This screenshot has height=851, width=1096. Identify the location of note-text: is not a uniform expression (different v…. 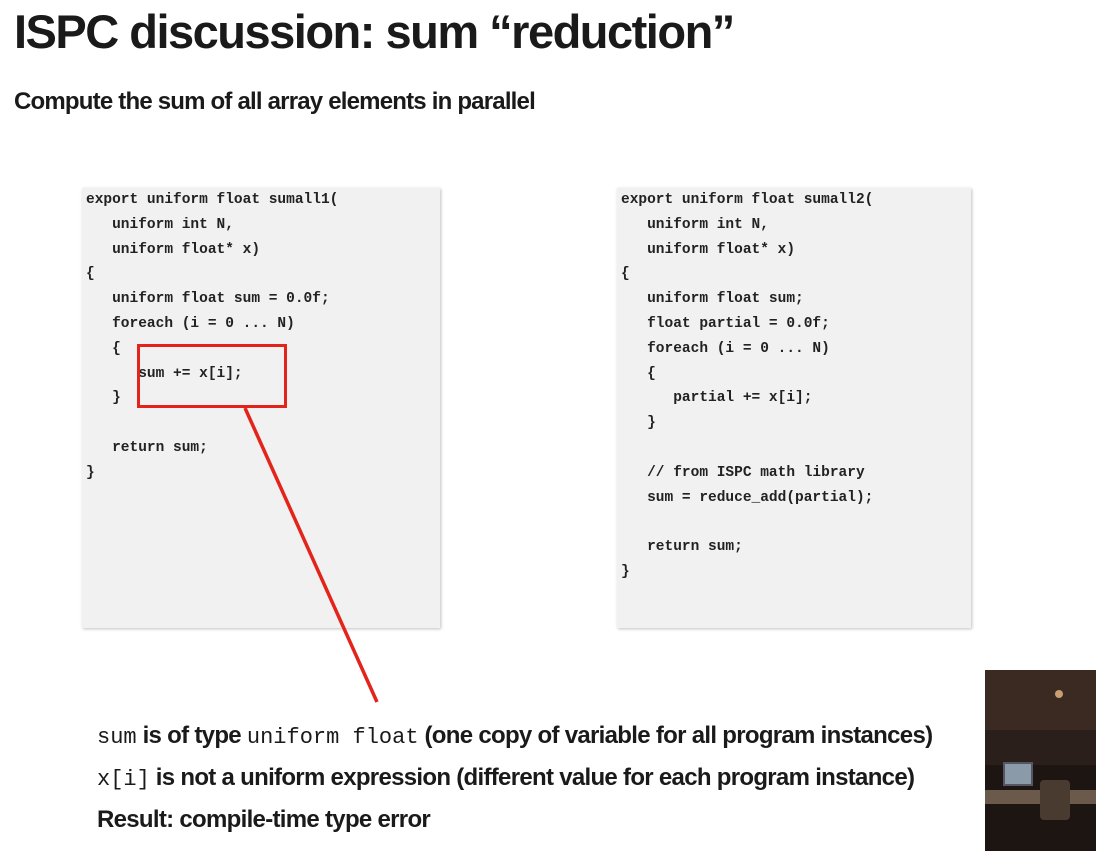
(532, 777).